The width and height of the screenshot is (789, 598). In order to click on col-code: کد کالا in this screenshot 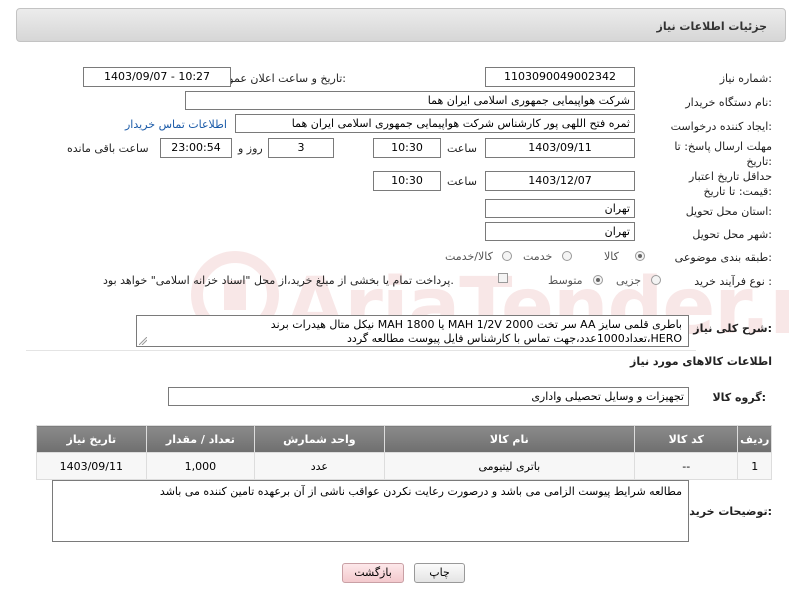, I will do `click(686, 439)`.